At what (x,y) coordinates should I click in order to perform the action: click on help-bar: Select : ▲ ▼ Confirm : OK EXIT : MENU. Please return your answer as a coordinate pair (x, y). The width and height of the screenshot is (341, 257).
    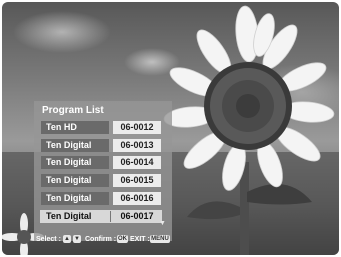
    Looking at the image, I should click on (103, 240).